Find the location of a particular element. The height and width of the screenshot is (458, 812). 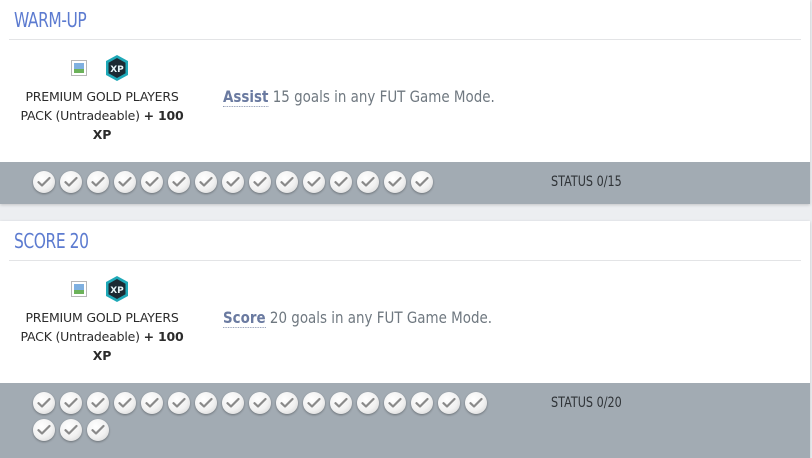

objective-text: Assist 15 goals in any FUT Game Mode. is located at coordinates (359, 97).